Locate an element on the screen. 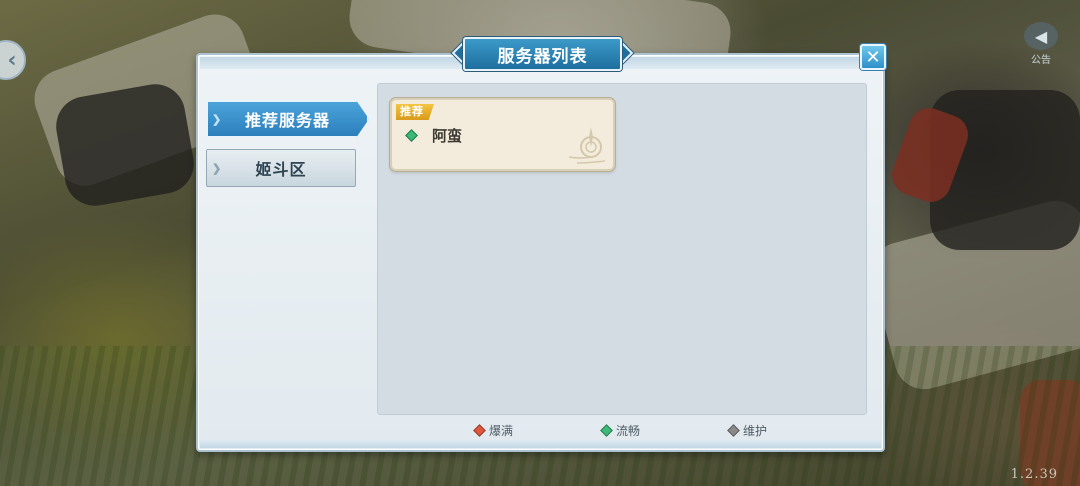 This screenshot has width=1080, height=486. server-card: 推荐 阿蛮 is located at coordinates (502, 134).